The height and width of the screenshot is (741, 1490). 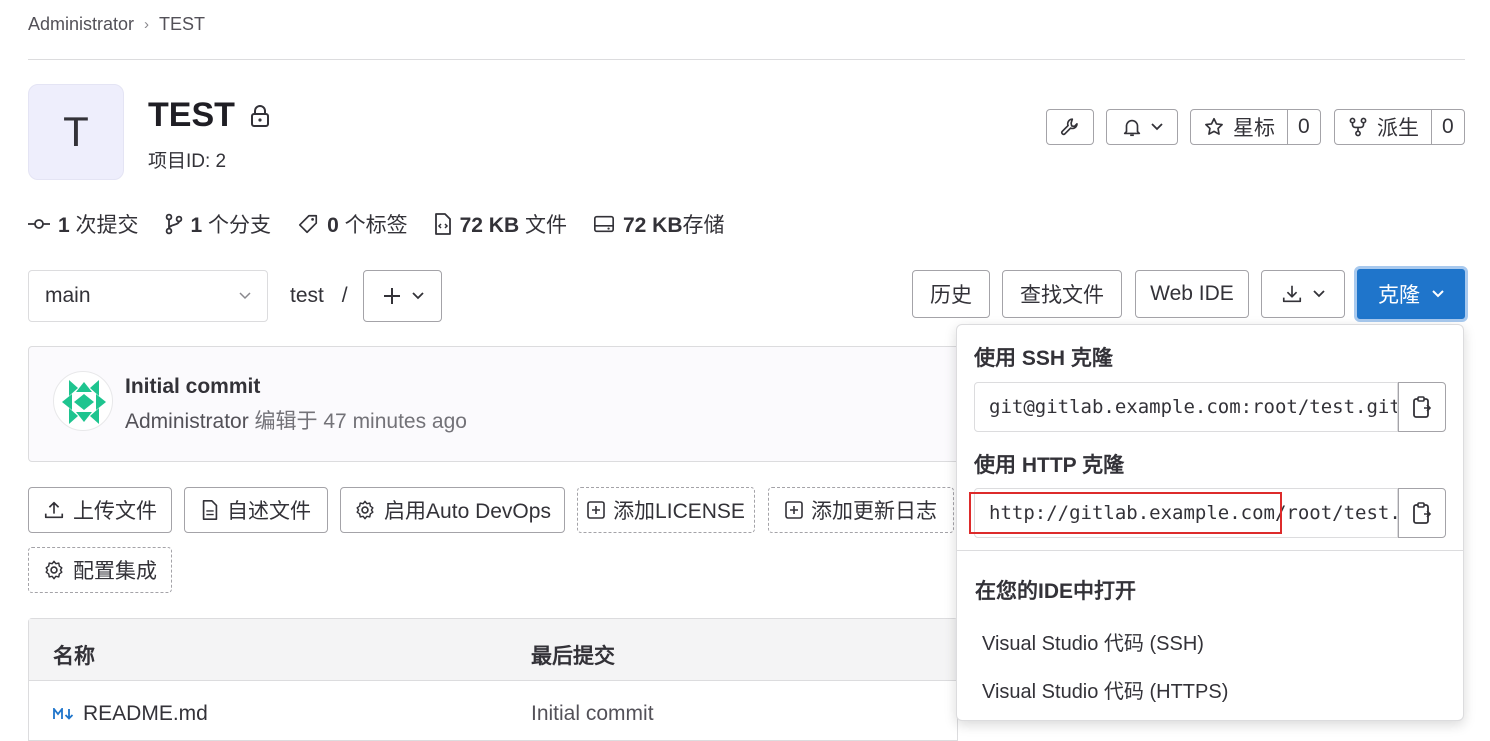 I want to click on breadcrumb-current-link: TEST, so click(x=182, y=24).